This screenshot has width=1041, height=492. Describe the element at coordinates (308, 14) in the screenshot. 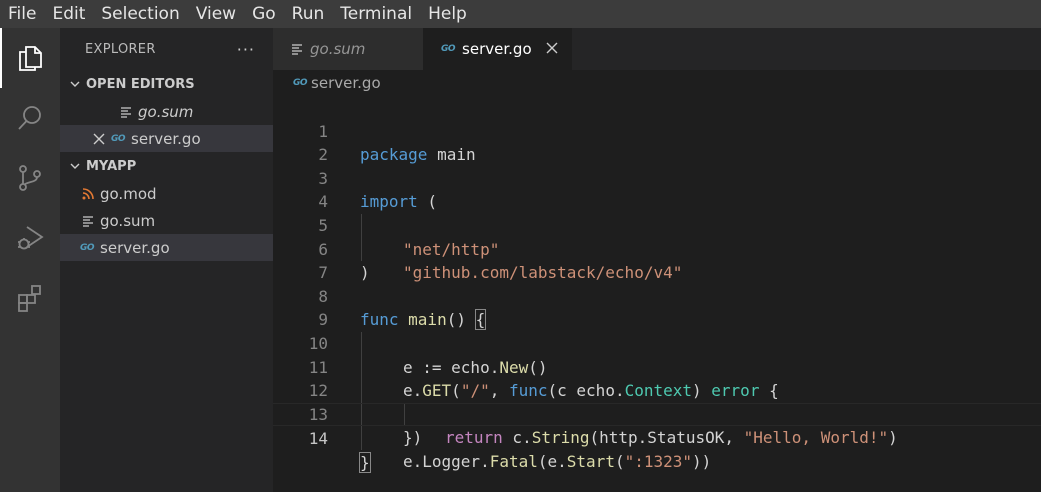

I see `menu-run: Run` at that location.